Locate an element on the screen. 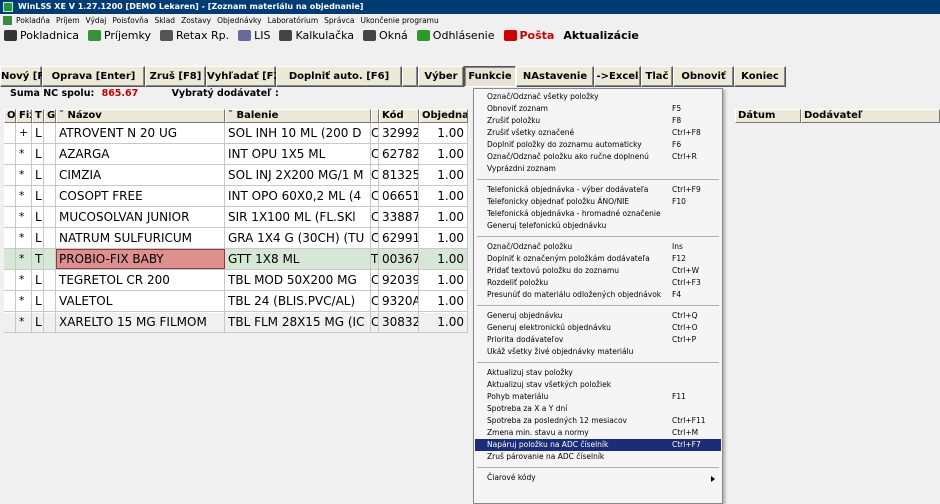 This screenshot has width=940, height=504. context-menu-item: Pridať textovú položku do zoznamu Ctrl+W is located at coordinates (598, 271).